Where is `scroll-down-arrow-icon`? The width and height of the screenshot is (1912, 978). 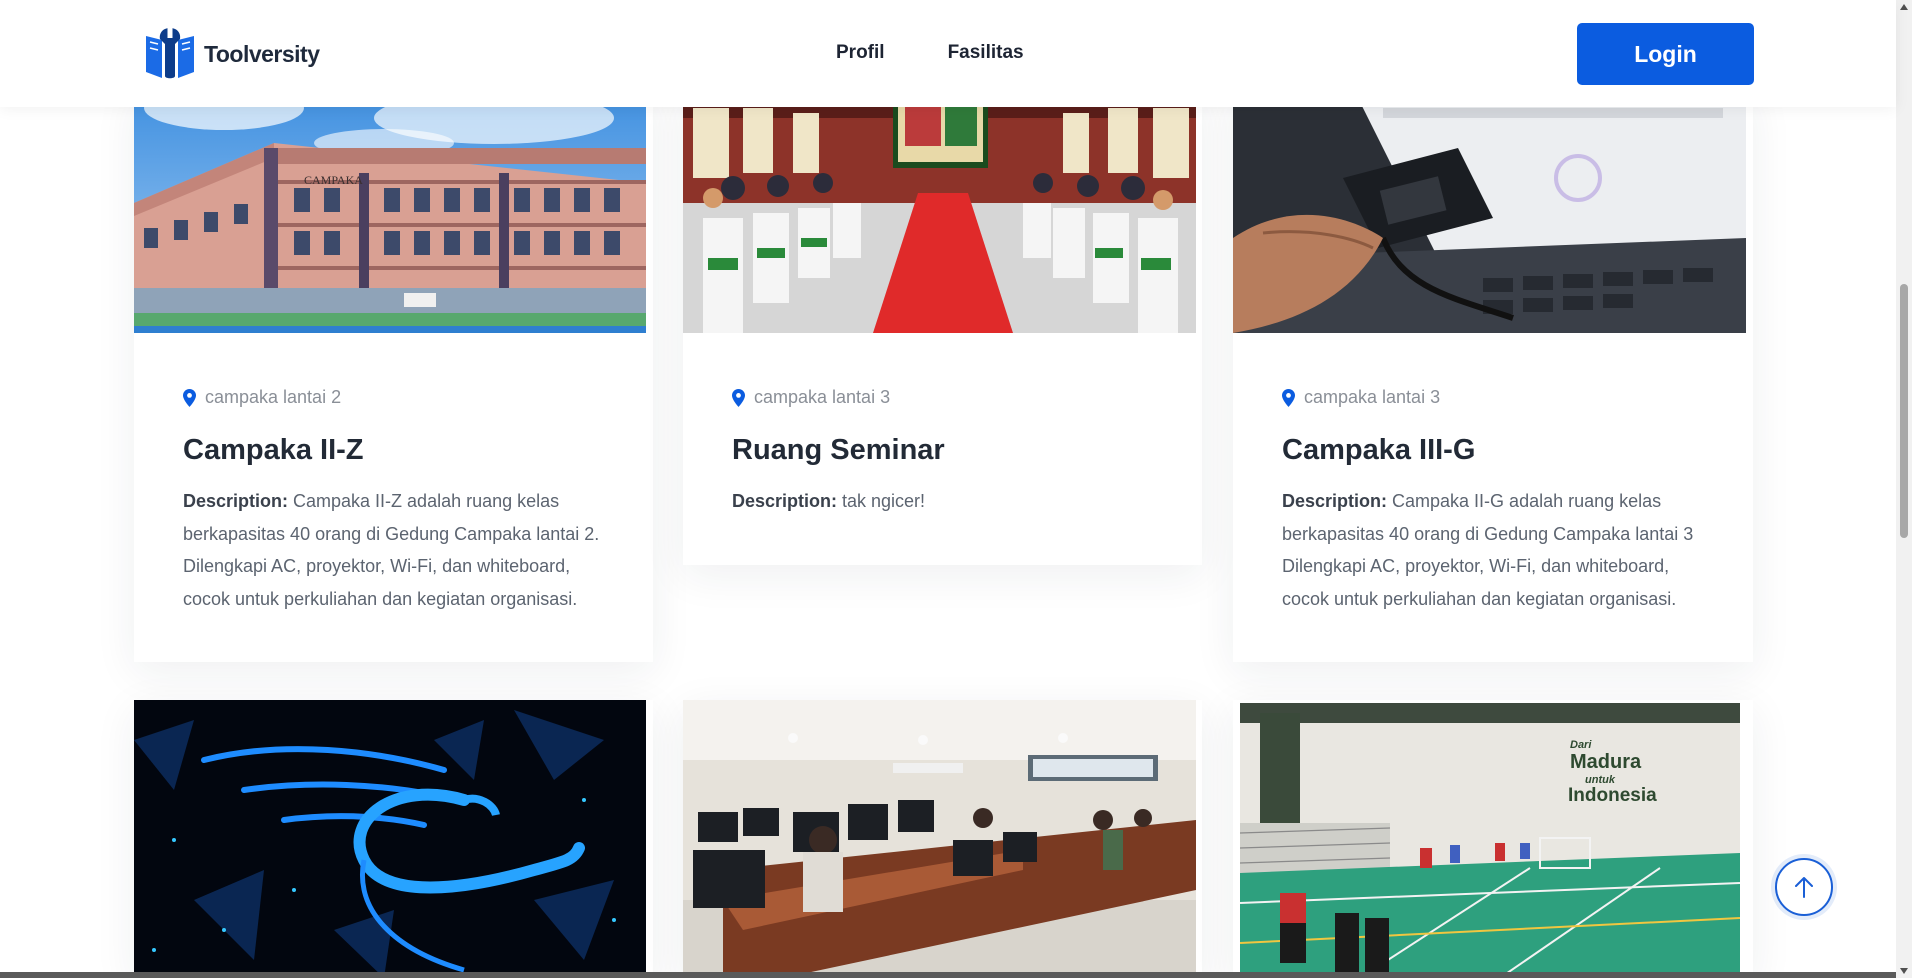 scroll-down-arrow-icon is located at coordinates (1904, 971).